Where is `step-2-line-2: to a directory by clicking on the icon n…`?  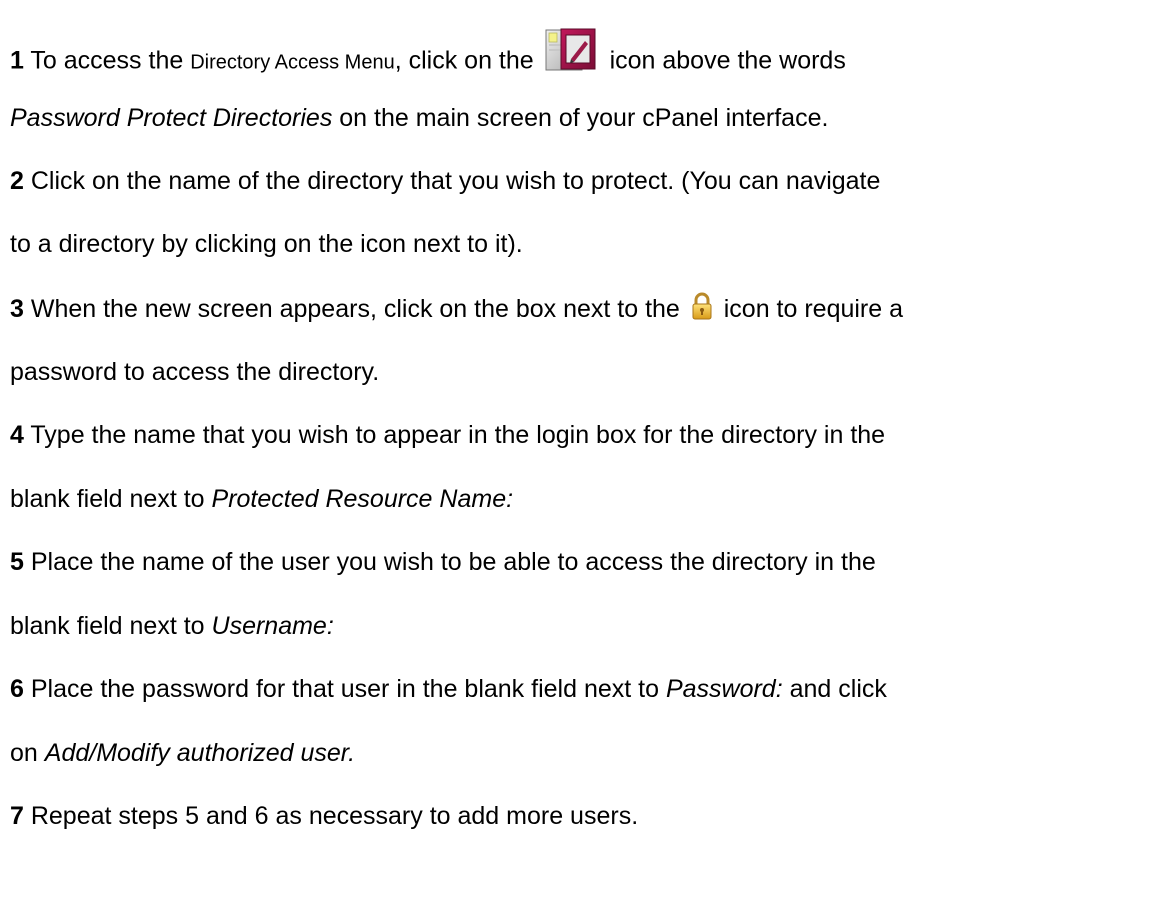
step-2-line-2: to a directory by clicking on the icon n… is located at coordinates (266, 244).